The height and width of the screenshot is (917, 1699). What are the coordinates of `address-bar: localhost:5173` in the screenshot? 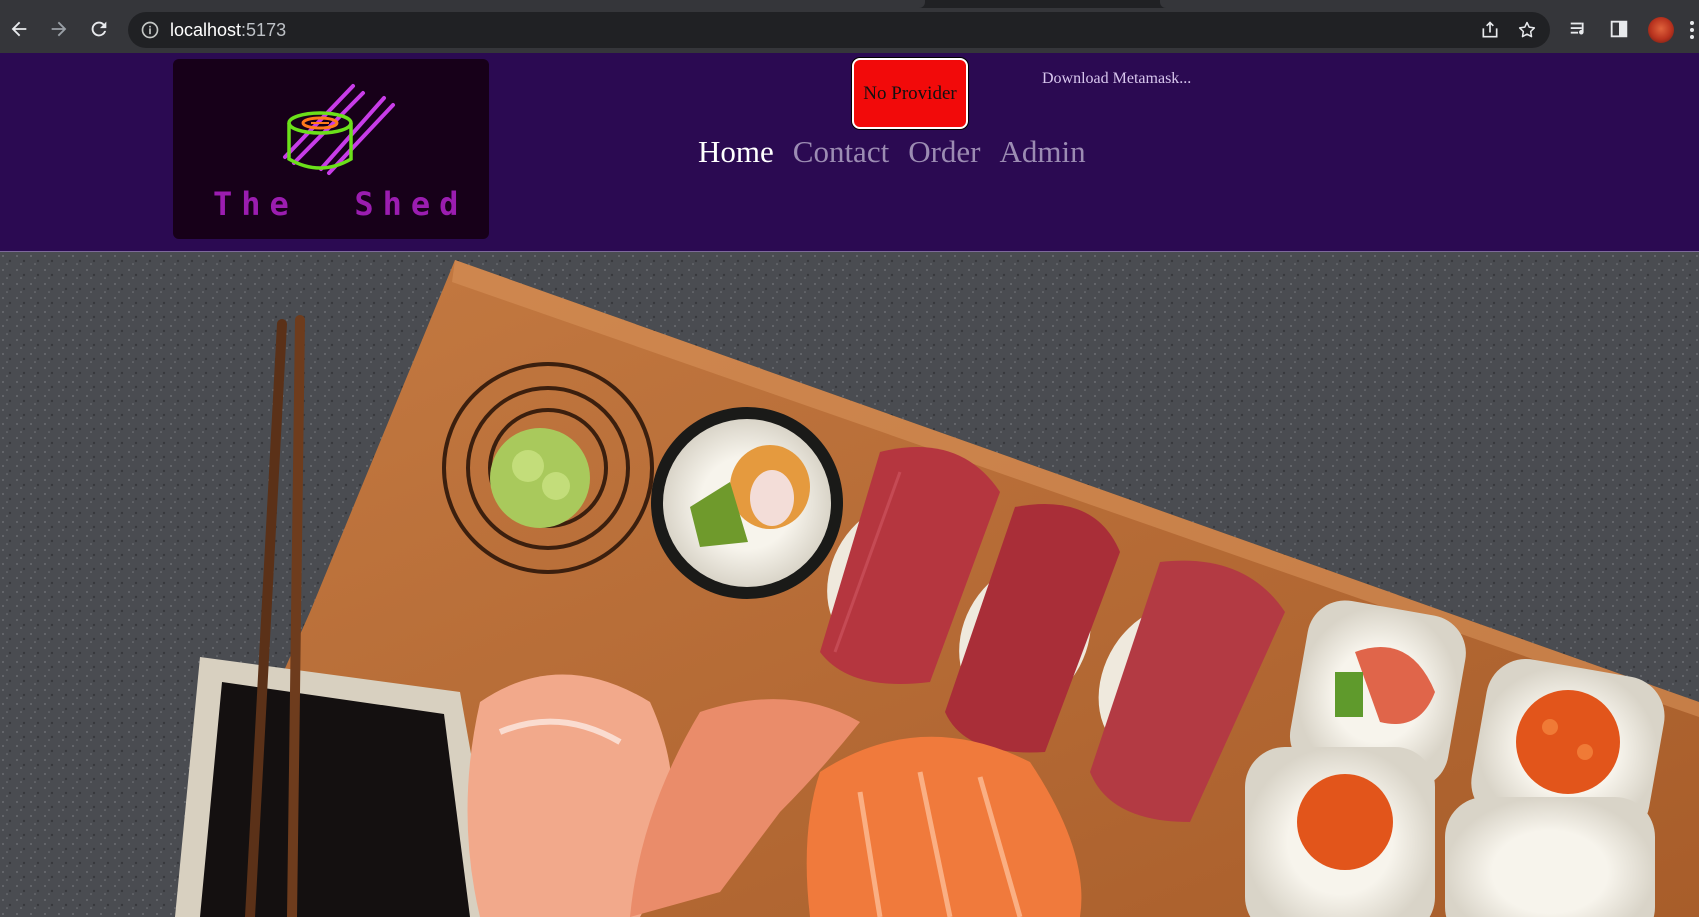 It's located at (839, 30).